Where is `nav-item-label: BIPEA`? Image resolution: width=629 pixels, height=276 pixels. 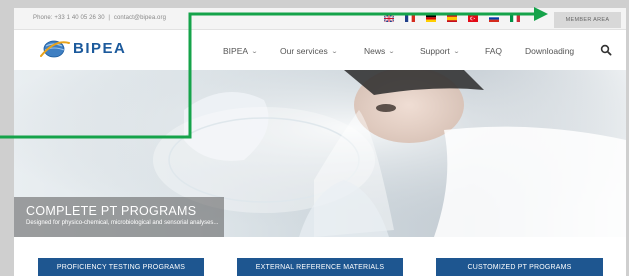
nav-item-label: BIPEA is located at coordinates (236, 51).